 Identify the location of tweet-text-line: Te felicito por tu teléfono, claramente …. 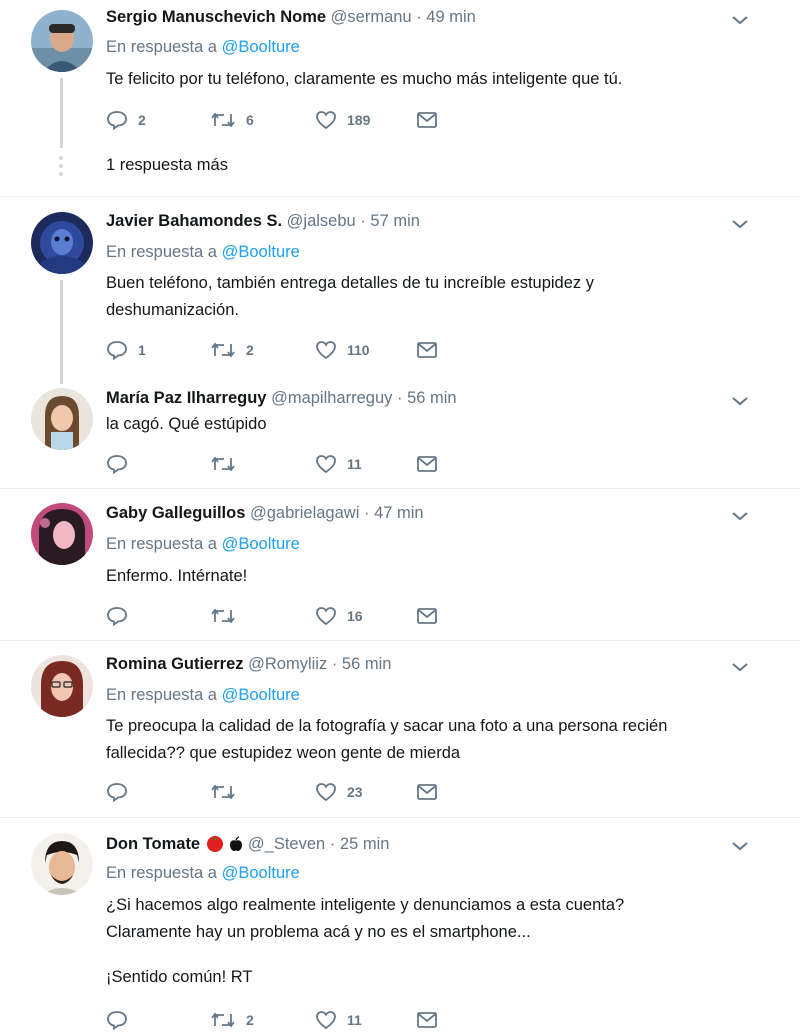
(364, 79).